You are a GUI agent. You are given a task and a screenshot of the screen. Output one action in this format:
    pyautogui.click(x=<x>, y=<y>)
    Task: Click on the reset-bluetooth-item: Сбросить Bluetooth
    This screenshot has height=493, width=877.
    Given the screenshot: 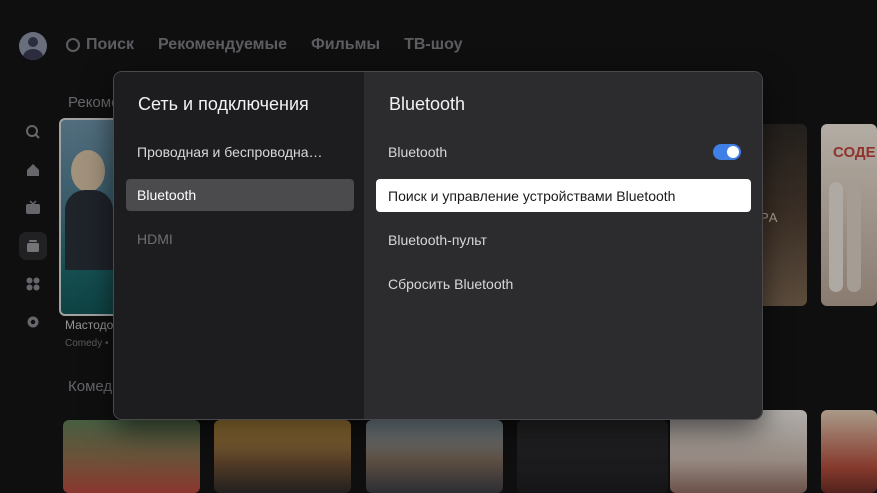 What is the action you would take?
    pyautogui.click(x=563, y=283)
    